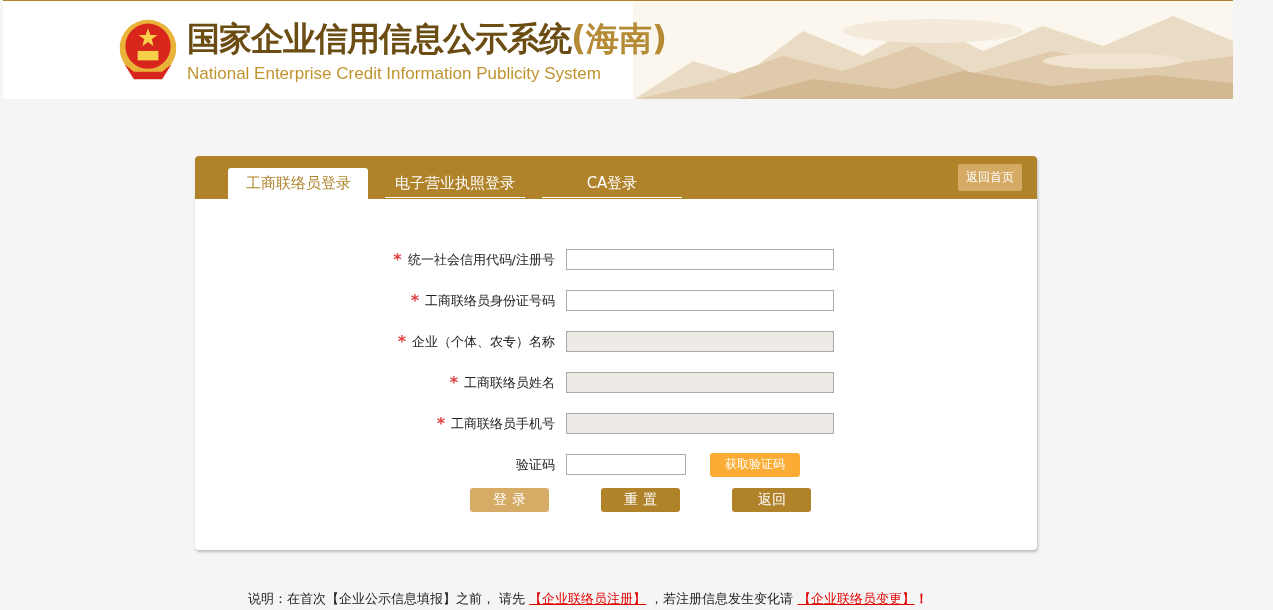 This screenshot has height=610, width=1273. Describe the element at coordinates (298, 183) in the screenshot. I see `login-tab: 工商联络员登录` at that location.